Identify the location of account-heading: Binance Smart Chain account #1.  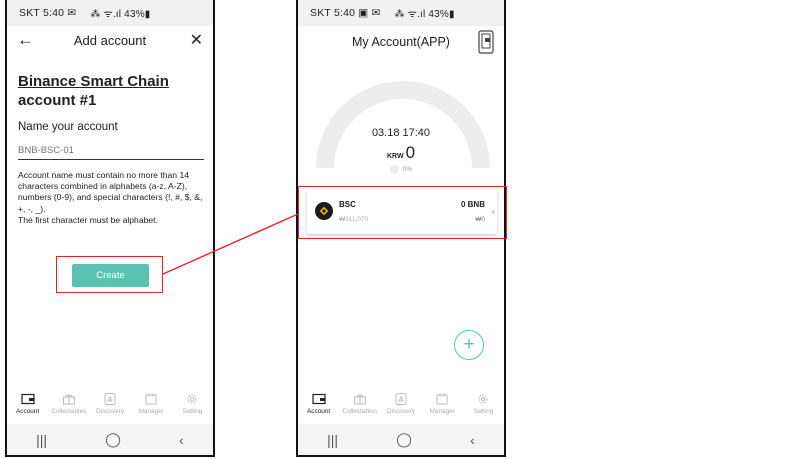
(113, 91).